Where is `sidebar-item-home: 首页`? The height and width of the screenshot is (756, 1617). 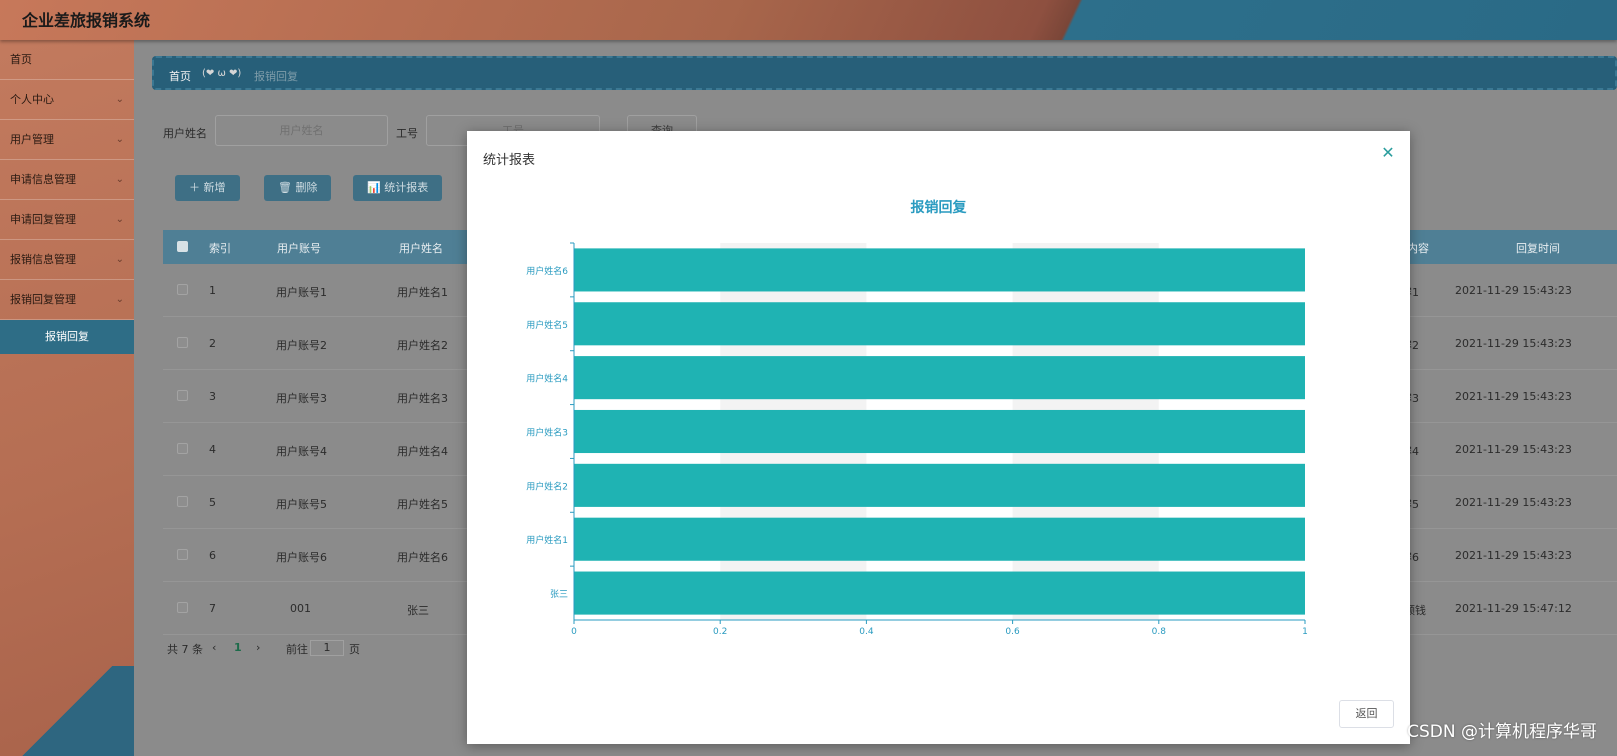 sidebar-item-home: 首页 is located at coordinates (67, 60).